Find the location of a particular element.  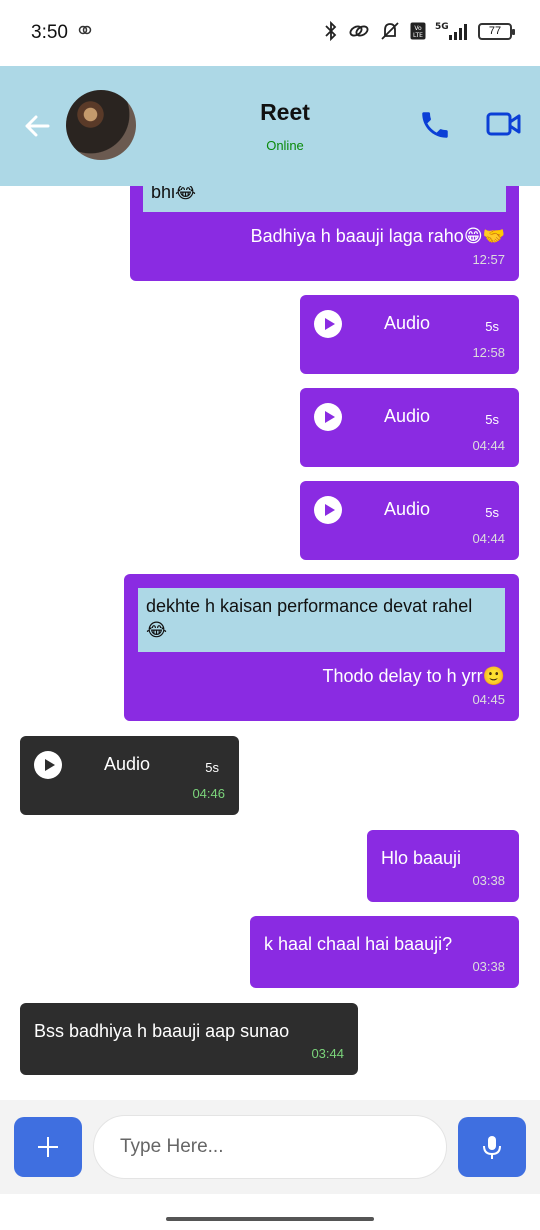

status-time: 3:50 is located at coordinates (49, 32).